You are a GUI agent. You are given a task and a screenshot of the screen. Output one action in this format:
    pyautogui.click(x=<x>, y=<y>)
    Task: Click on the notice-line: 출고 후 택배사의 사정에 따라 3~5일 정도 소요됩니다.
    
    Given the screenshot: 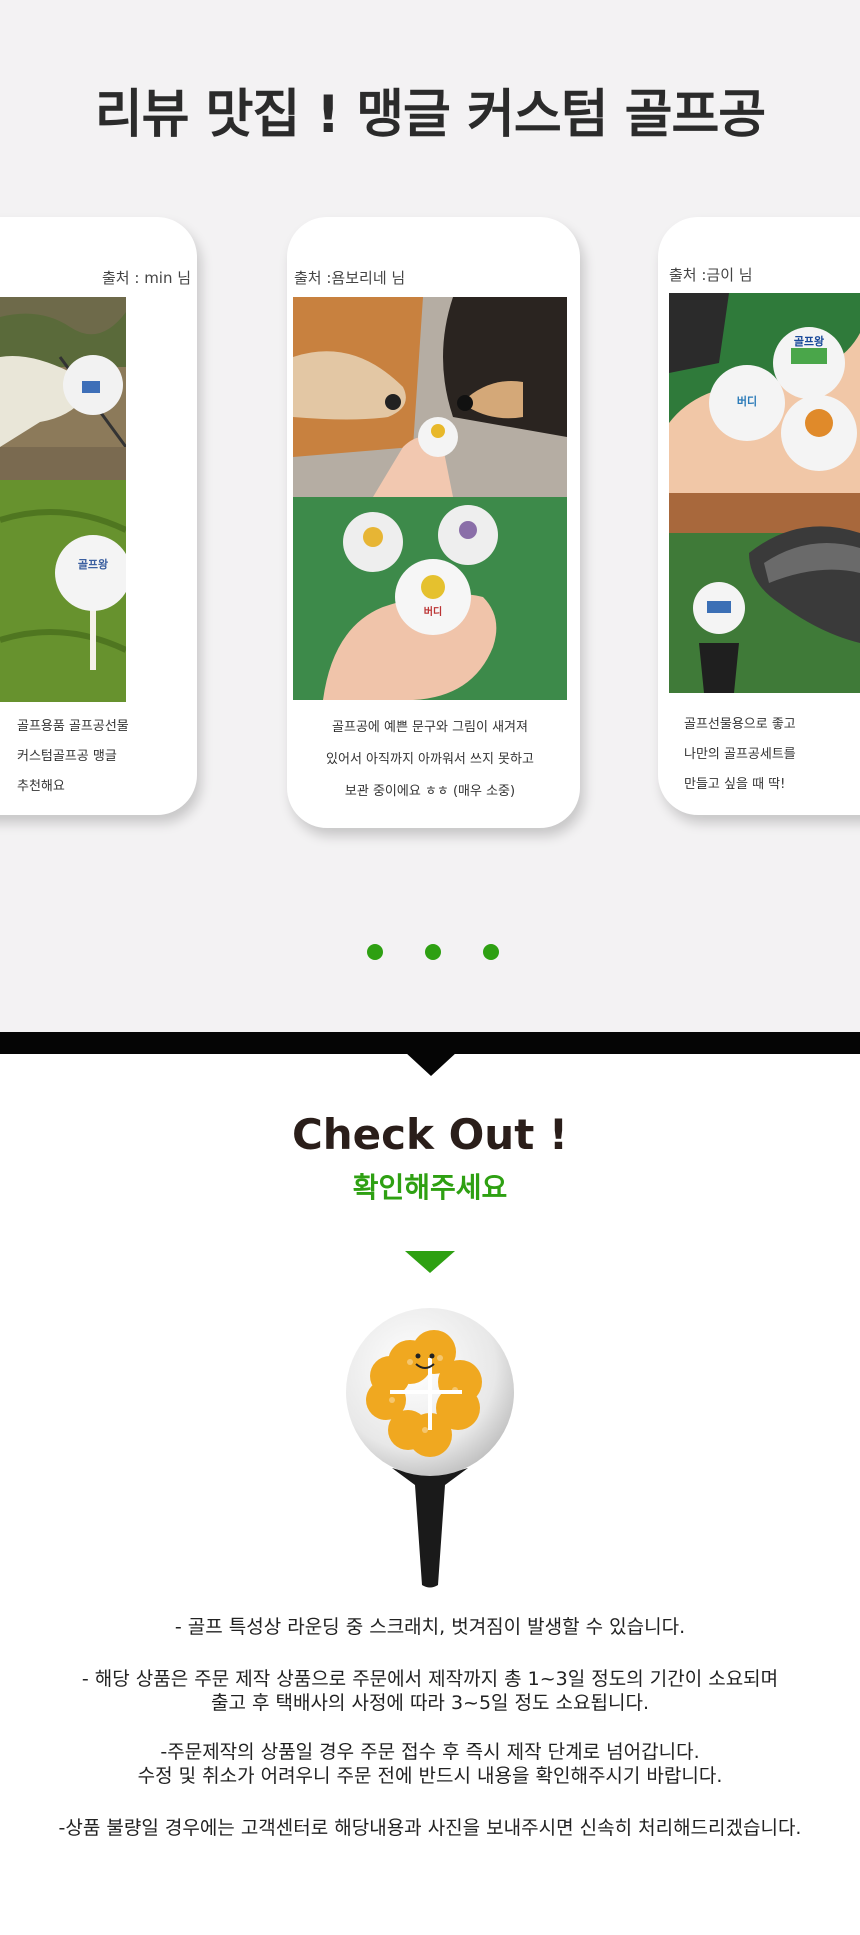 What is the action you would take?
    pyautogui.click(x=429, y=1703)
    